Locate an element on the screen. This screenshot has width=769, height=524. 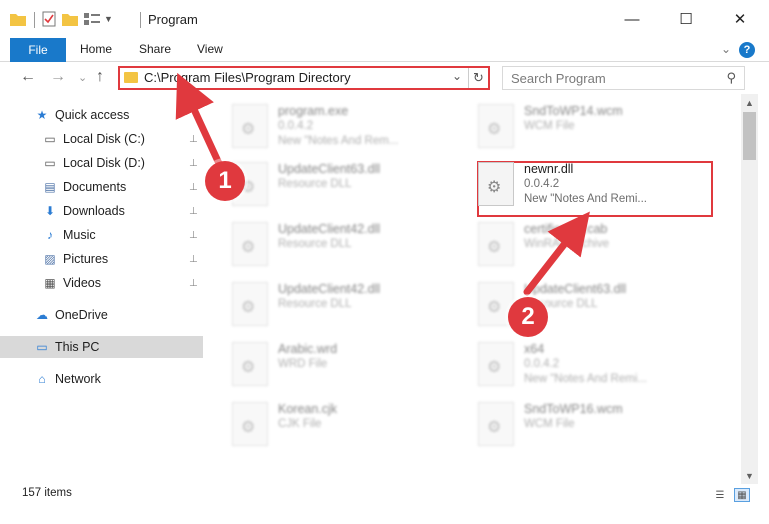
window-title: Program is located at coordinates (173, 19).